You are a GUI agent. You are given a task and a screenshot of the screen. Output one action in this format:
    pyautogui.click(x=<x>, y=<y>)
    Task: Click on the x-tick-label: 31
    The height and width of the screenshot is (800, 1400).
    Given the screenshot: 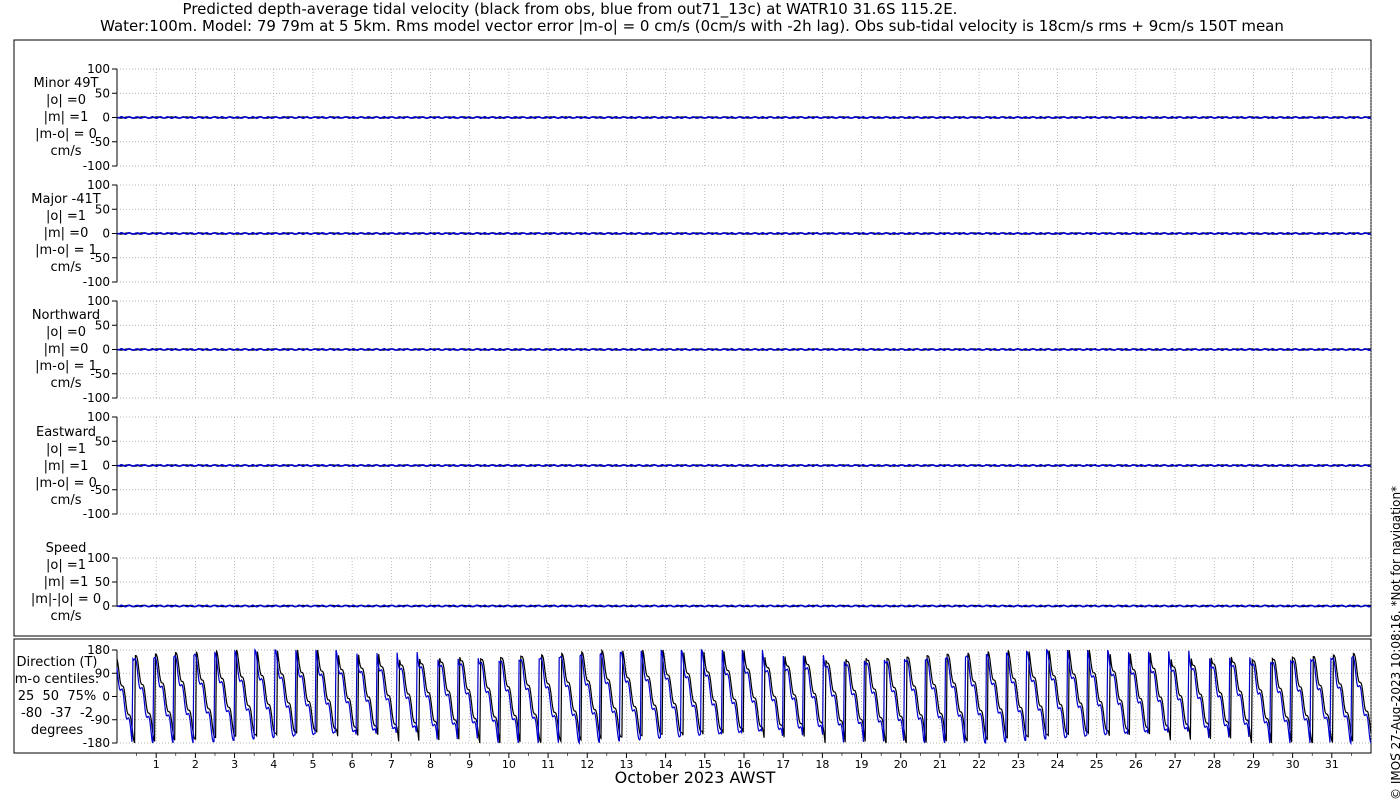 What is the action you would take?
    pyautogui.click(x=1332, y=764)
    